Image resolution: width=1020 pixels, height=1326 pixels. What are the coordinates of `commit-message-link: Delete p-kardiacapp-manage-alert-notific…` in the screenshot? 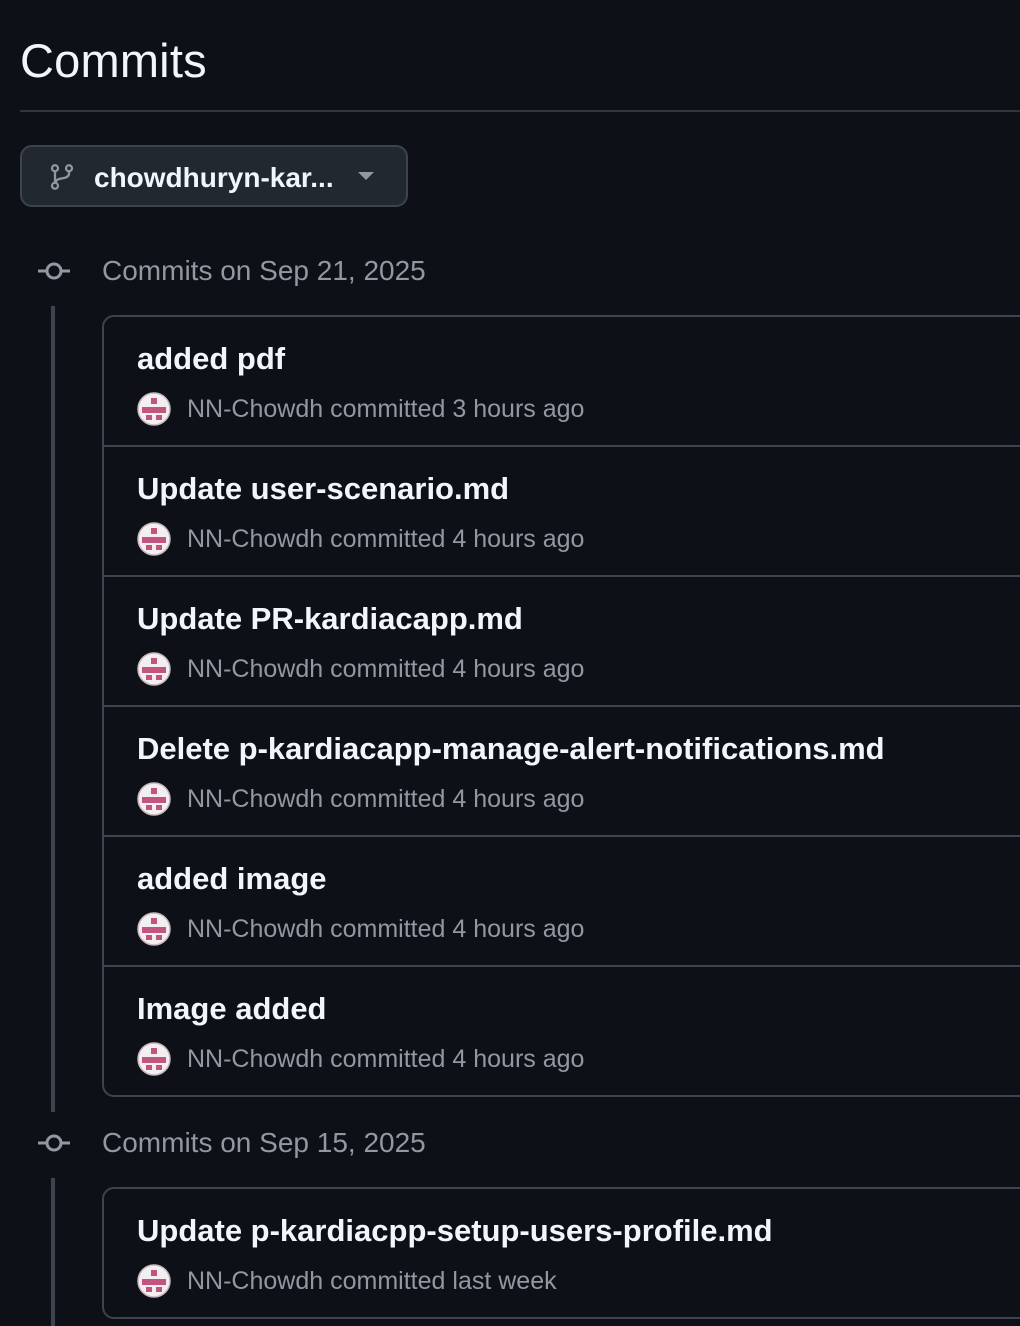 It's located at (511, 749).